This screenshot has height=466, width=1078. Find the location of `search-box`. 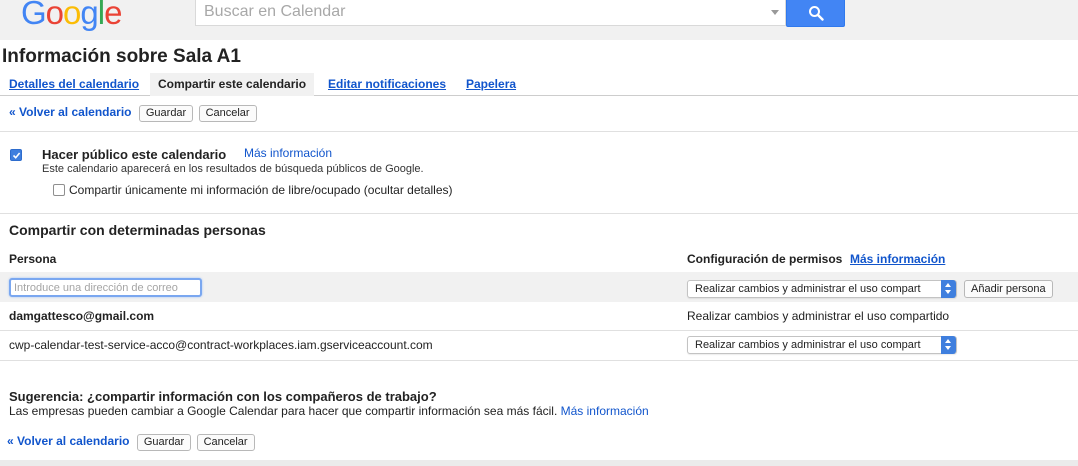

search-box is located at coordinates (490, 13).